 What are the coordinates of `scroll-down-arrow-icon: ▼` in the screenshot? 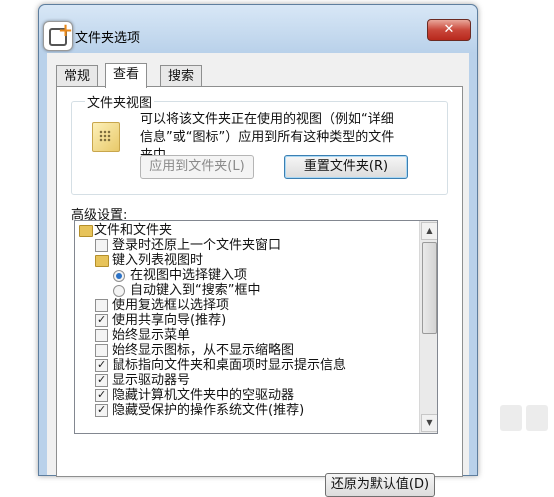 It's located at (429, 423).